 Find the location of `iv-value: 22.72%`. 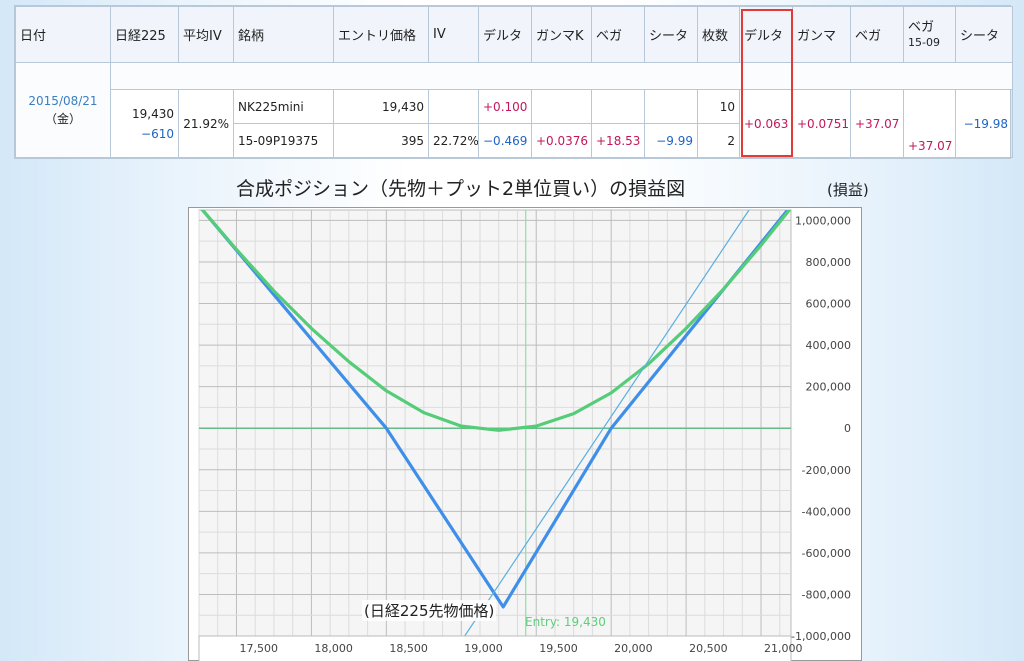

iv-value: 22.72% is located at coordinates (453, 140).